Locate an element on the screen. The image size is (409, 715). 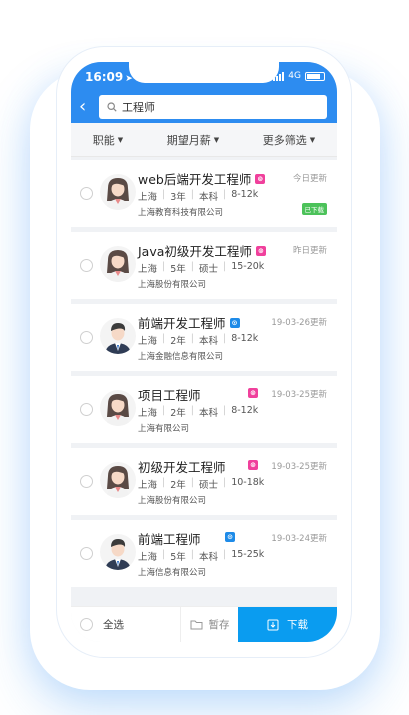
filter-salary: 期望月薪 ▼ is located at coordinates (193, 140).